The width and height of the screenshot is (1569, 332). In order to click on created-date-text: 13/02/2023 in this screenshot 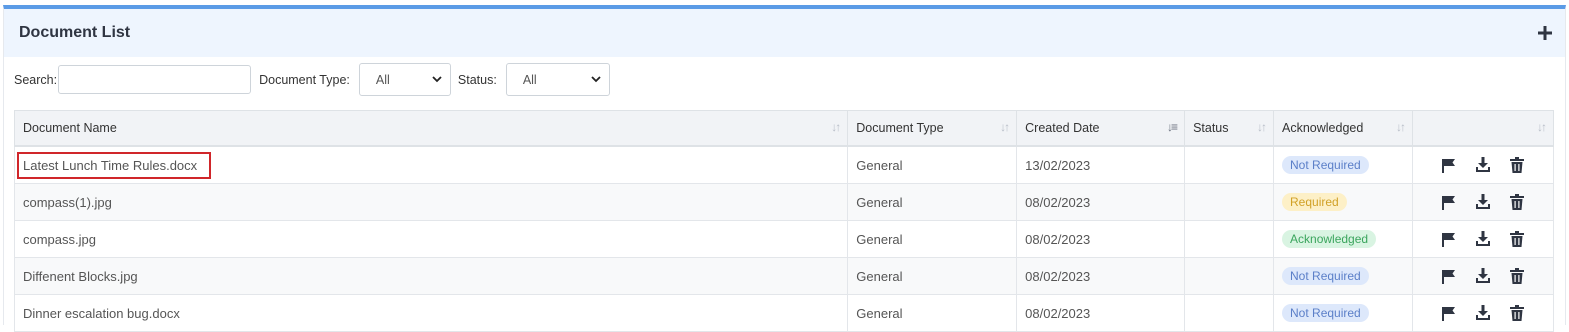, I will do `click(1058, 165)`.